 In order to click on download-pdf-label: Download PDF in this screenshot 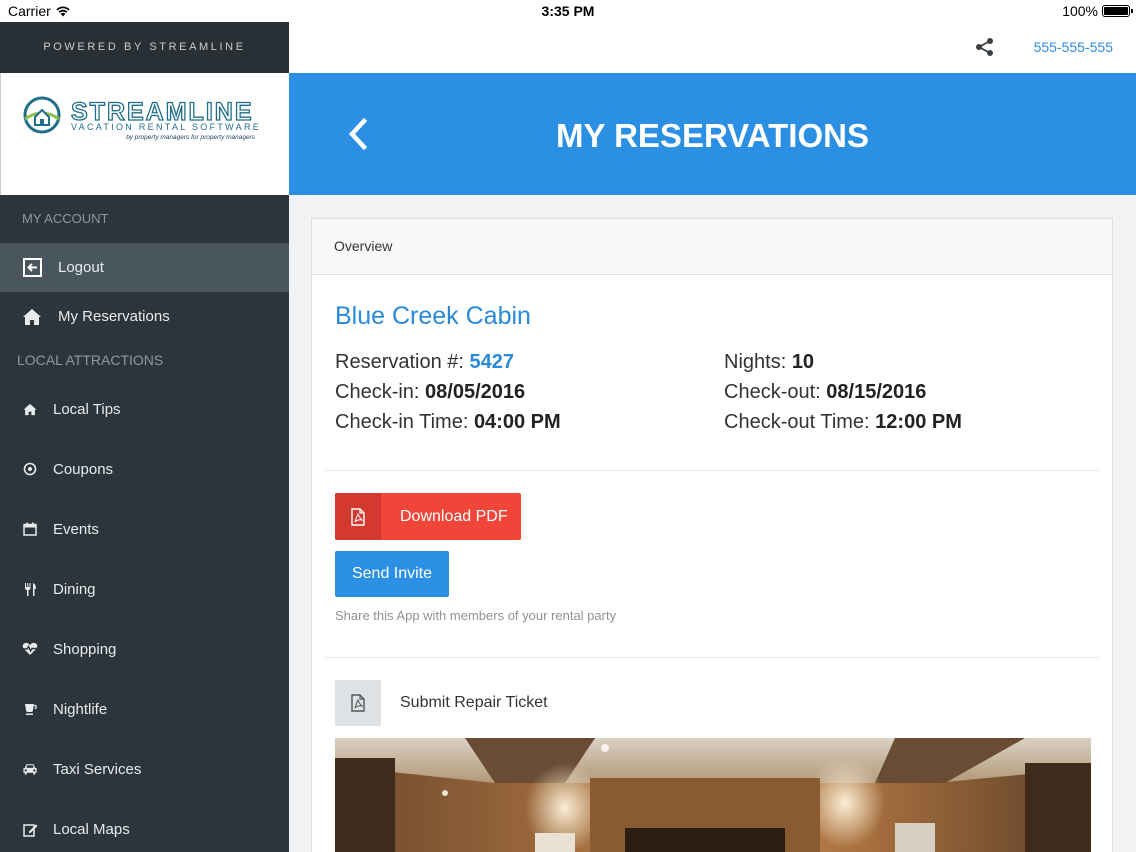, I will do `click(454, 516)`.